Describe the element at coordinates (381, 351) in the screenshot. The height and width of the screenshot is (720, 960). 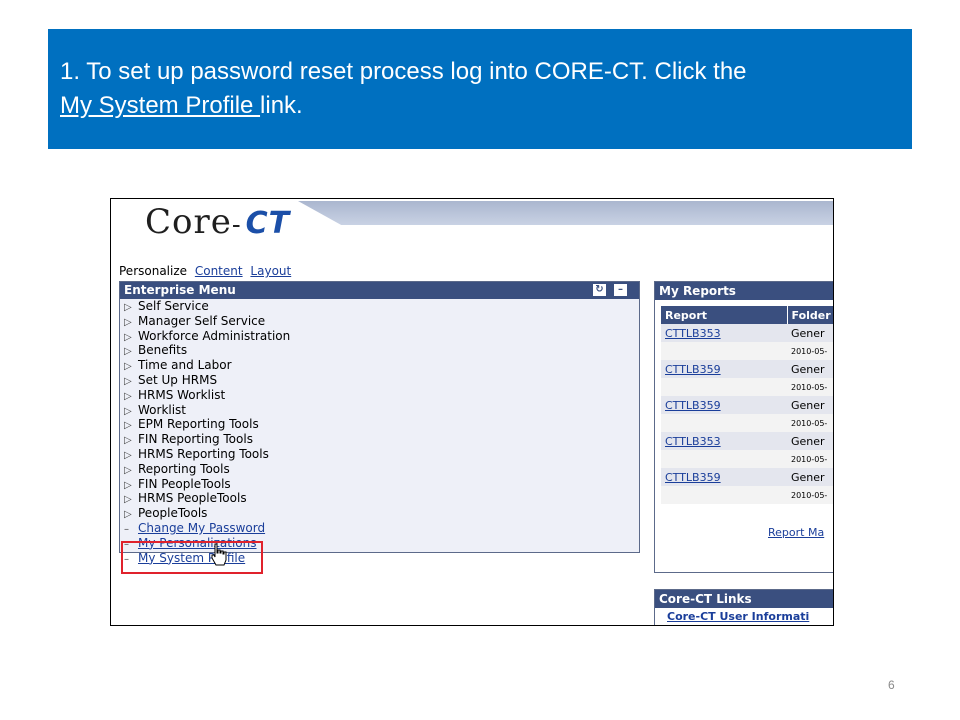
I see `menu-folder-item: ▷ Benefits` at that location.